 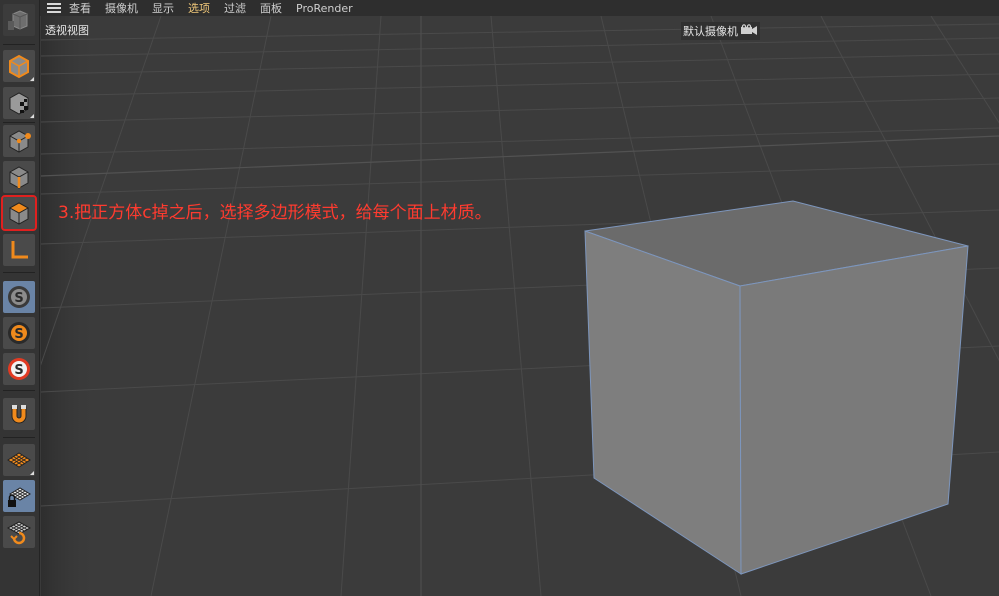 What do you see at coordinates (54, 8) in the screenshot?
I see `hamburger-menu-icon` at bounding box center [54, 8].